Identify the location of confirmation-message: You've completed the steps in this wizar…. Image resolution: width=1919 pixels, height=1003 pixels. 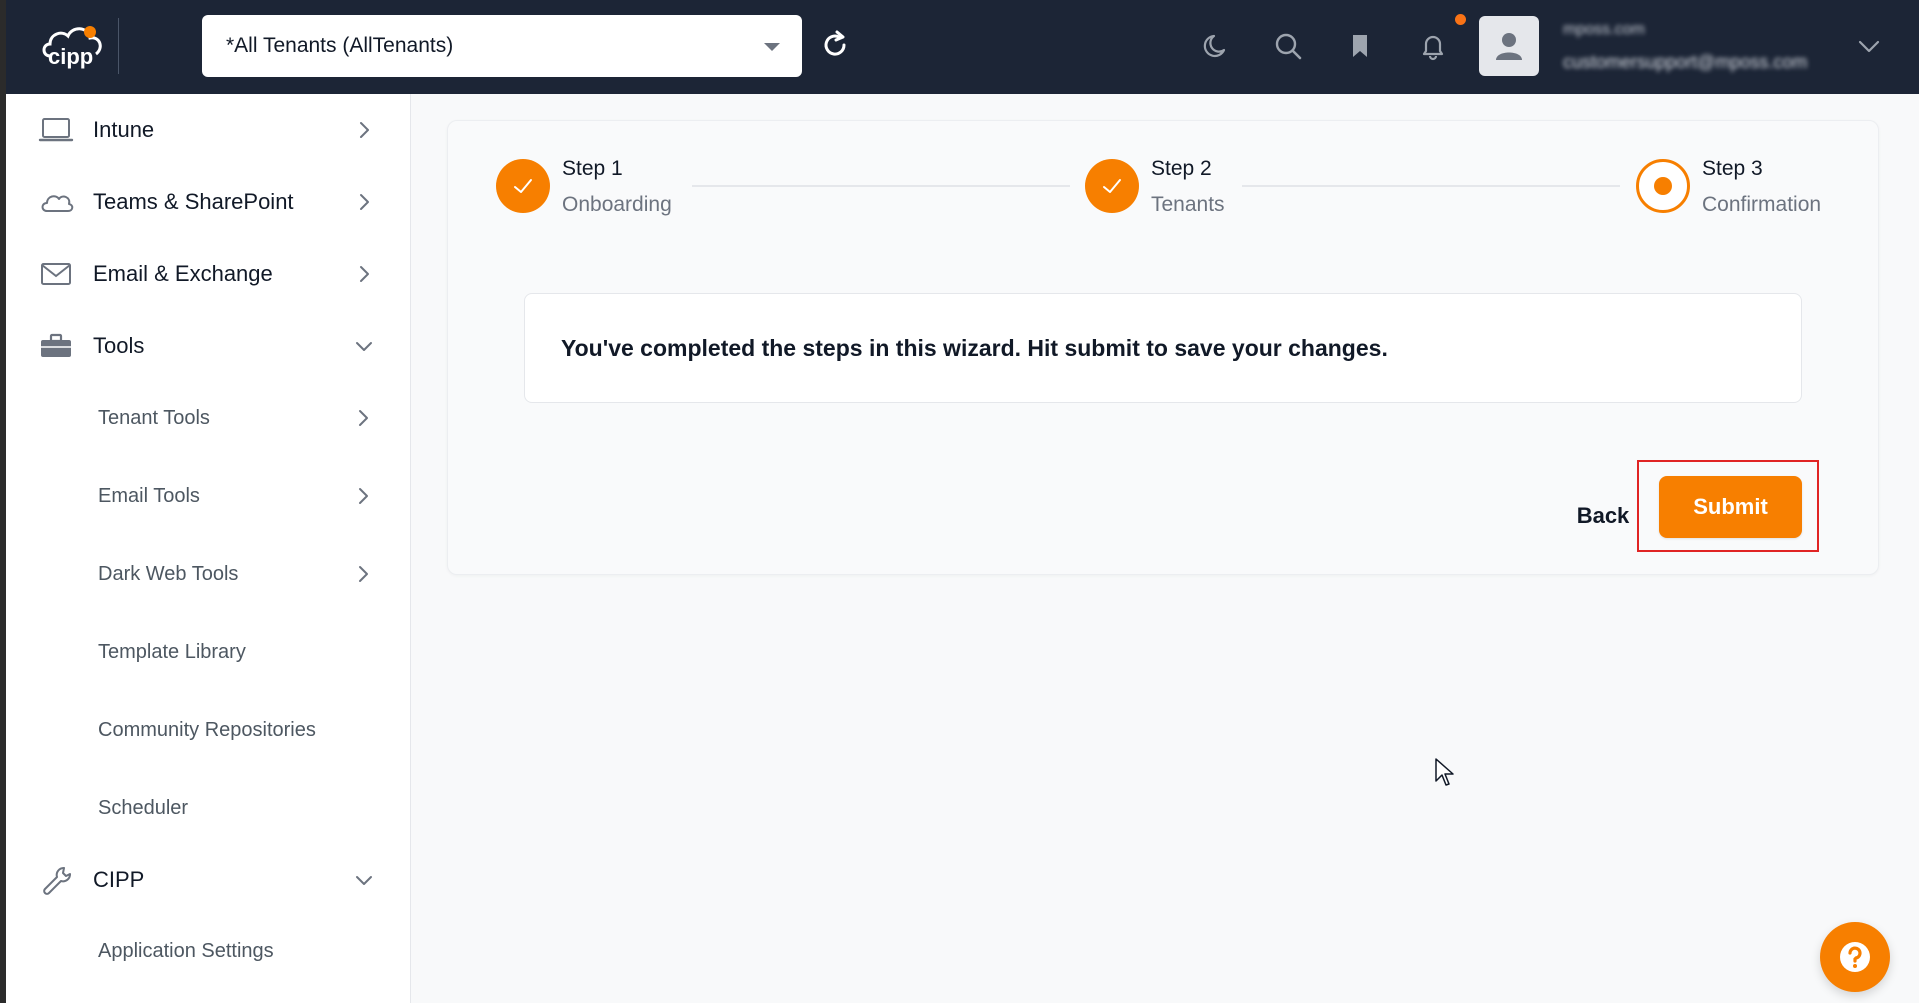
(974, 347).